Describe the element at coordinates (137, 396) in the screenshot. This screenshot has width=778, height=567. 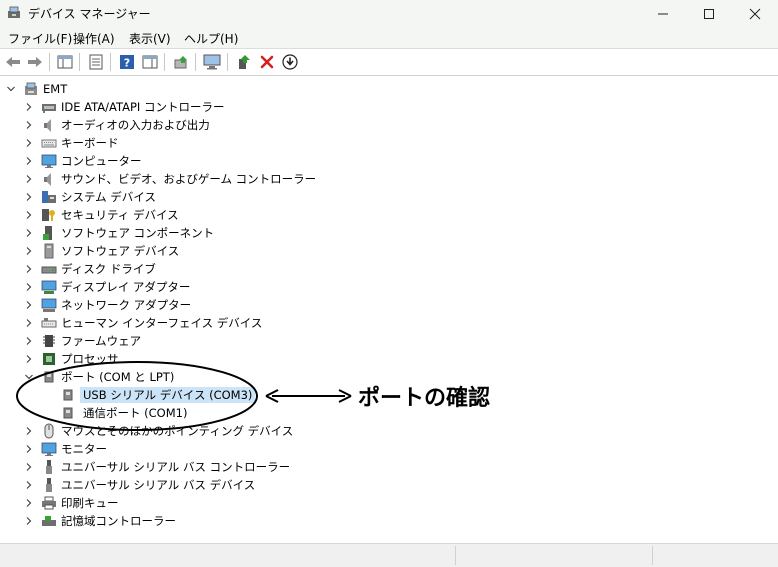
I see `annotation-ellipse` at that location.